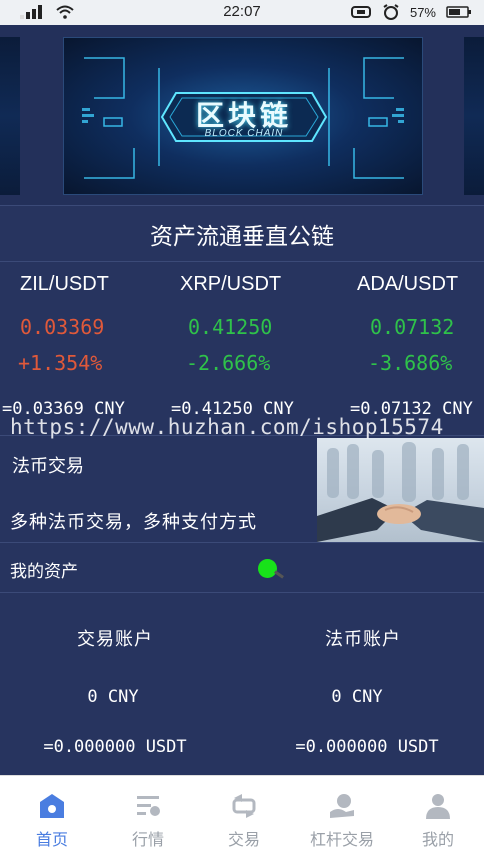  I want to click on watermark-url: https://www.huzhan.com/ishop15574, so click(227, 427).